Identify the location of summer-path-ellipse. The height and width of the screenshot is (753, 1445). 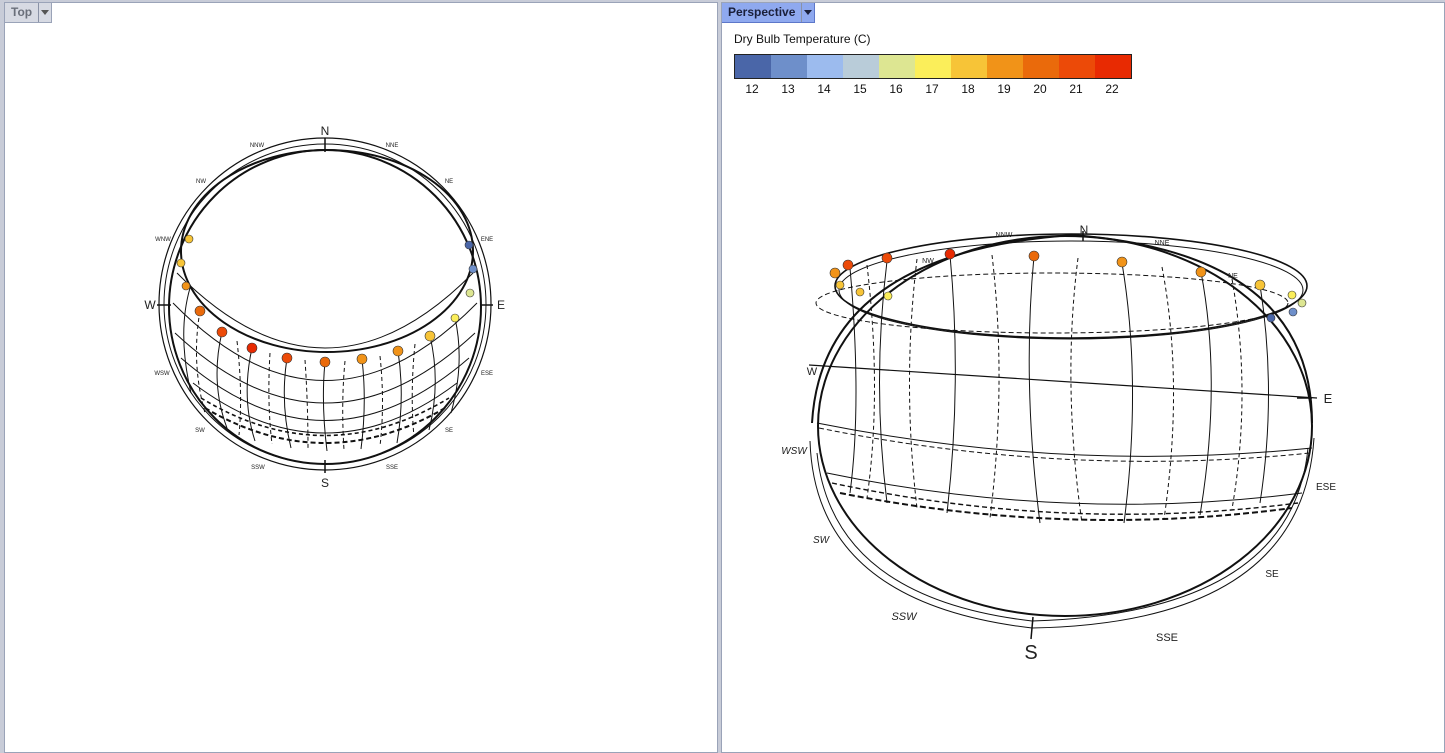
(327, 251).